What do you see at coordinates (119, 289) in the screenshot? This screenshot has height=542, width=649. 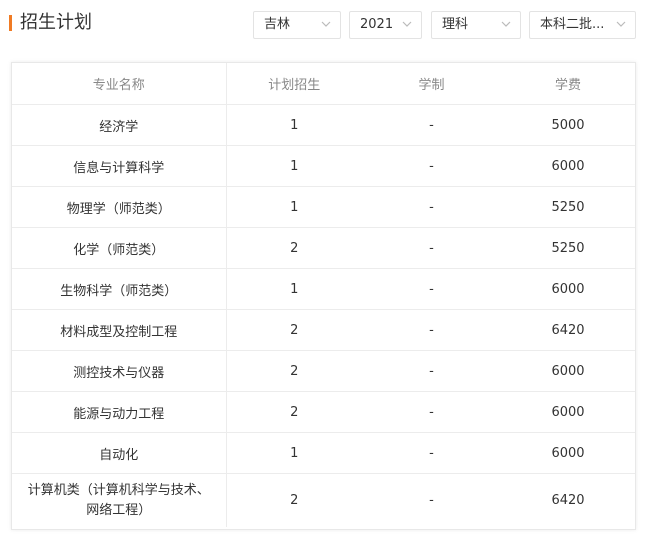 I see `cell-major: 生物科学（师范类）` at bounding box center [119, 289].